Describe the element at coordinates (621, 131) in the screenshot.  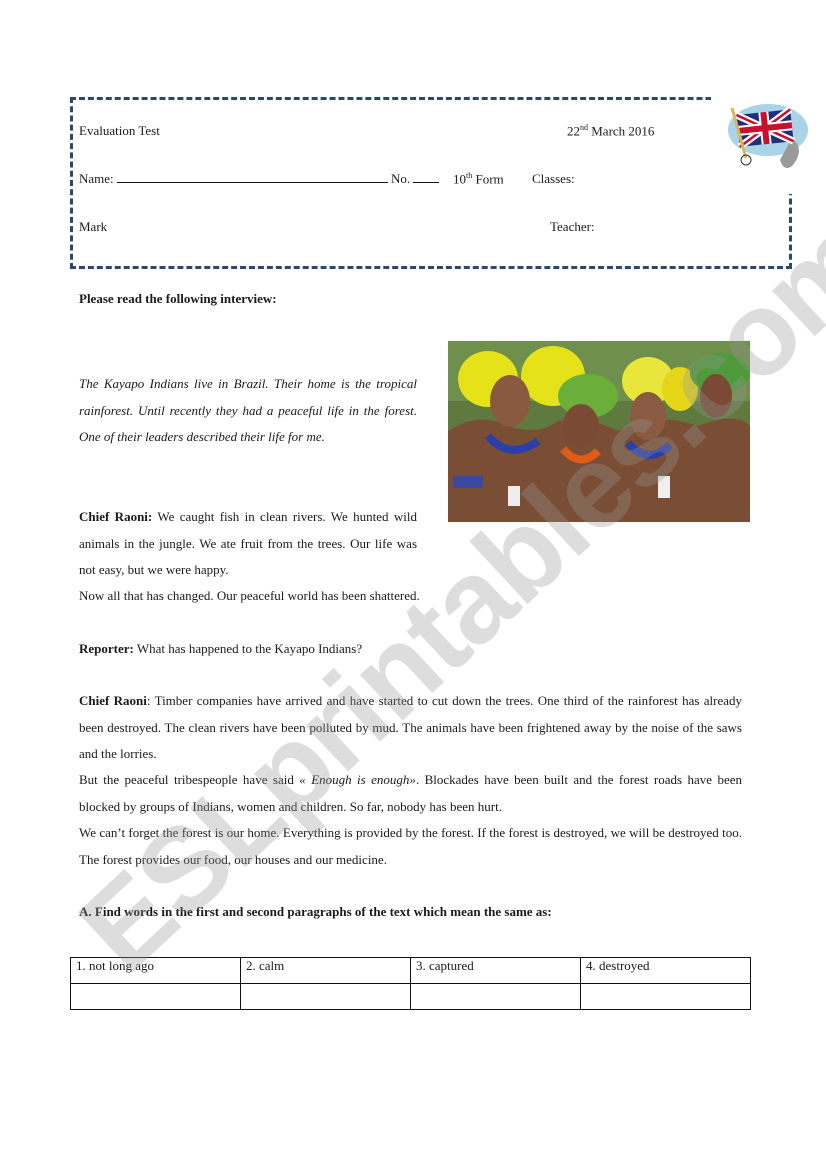
I see `date-month-year: March 2016` at that location.